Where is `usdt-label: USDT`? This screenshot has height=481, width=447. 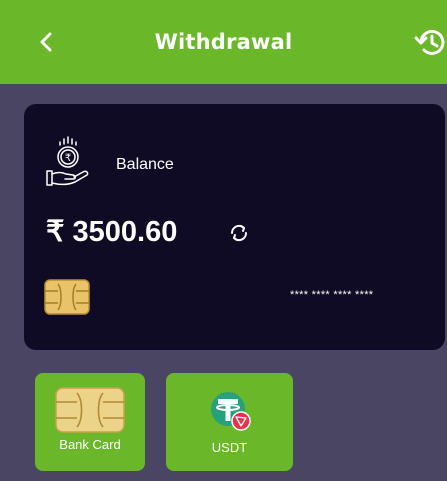
usdt-label: USDT is located at coordinates (229, 447).